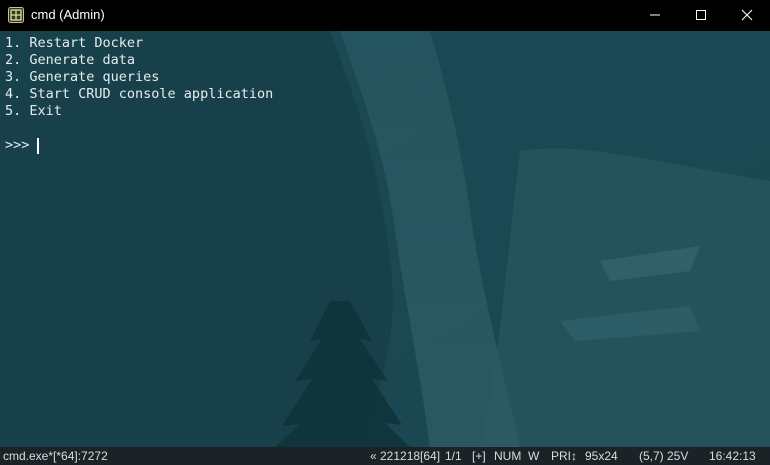  What do you see at coordinates (38, 146) in the screenshot?
I see `text-cursor` at bounding box center [38, 146].